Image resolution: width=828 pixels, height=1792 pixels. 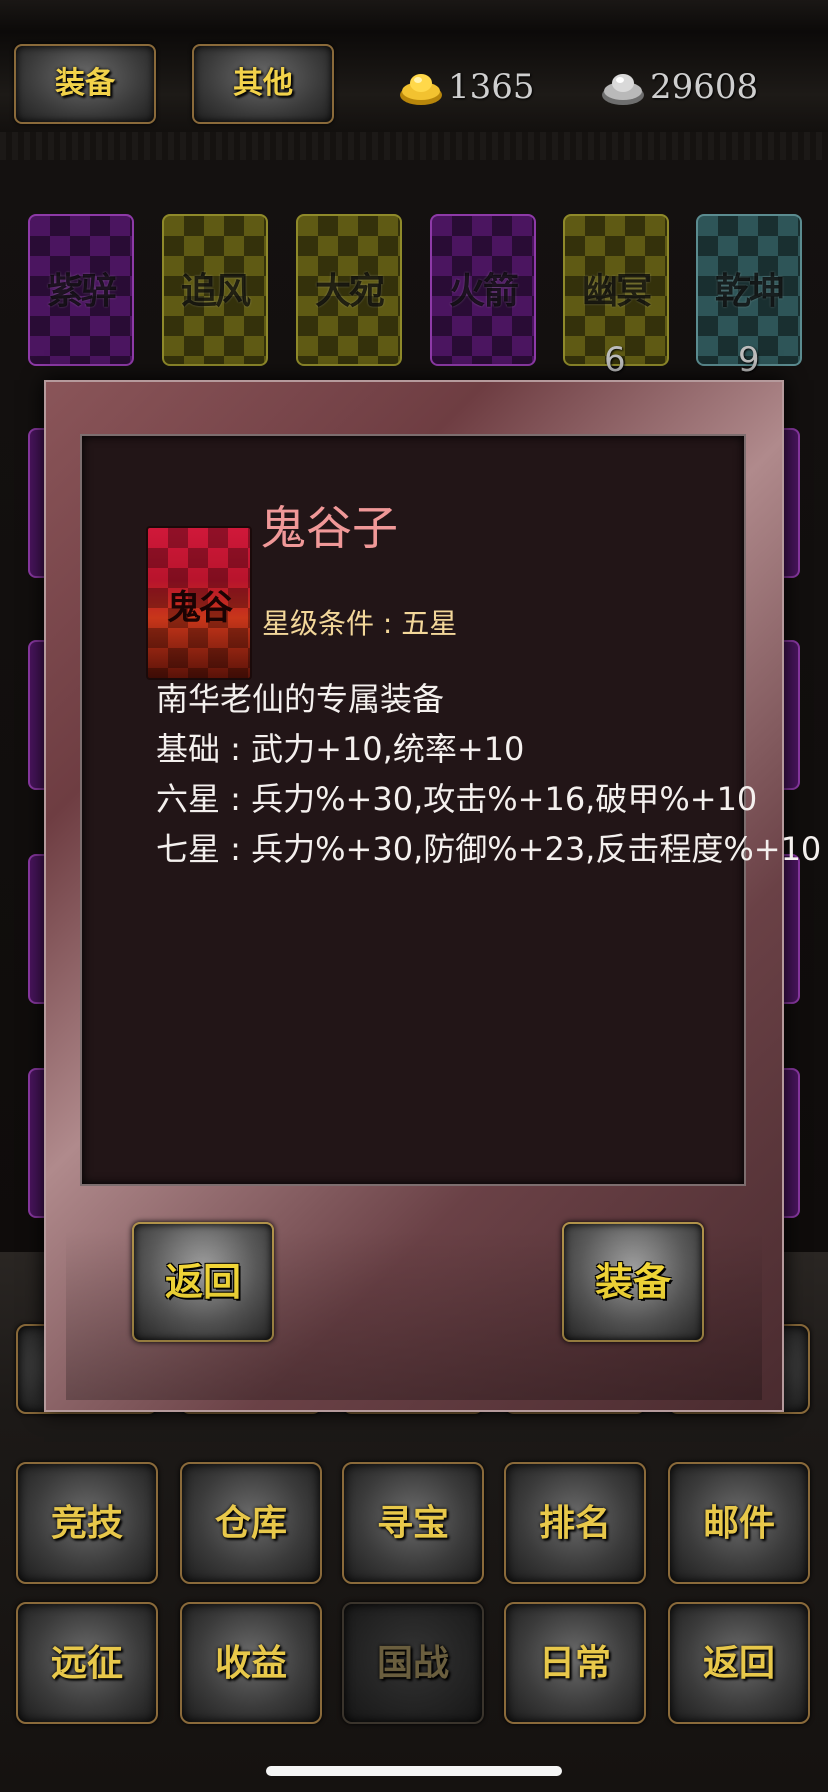 I want to click on item-icon: 鬼谷, so click(x=199, y=603).